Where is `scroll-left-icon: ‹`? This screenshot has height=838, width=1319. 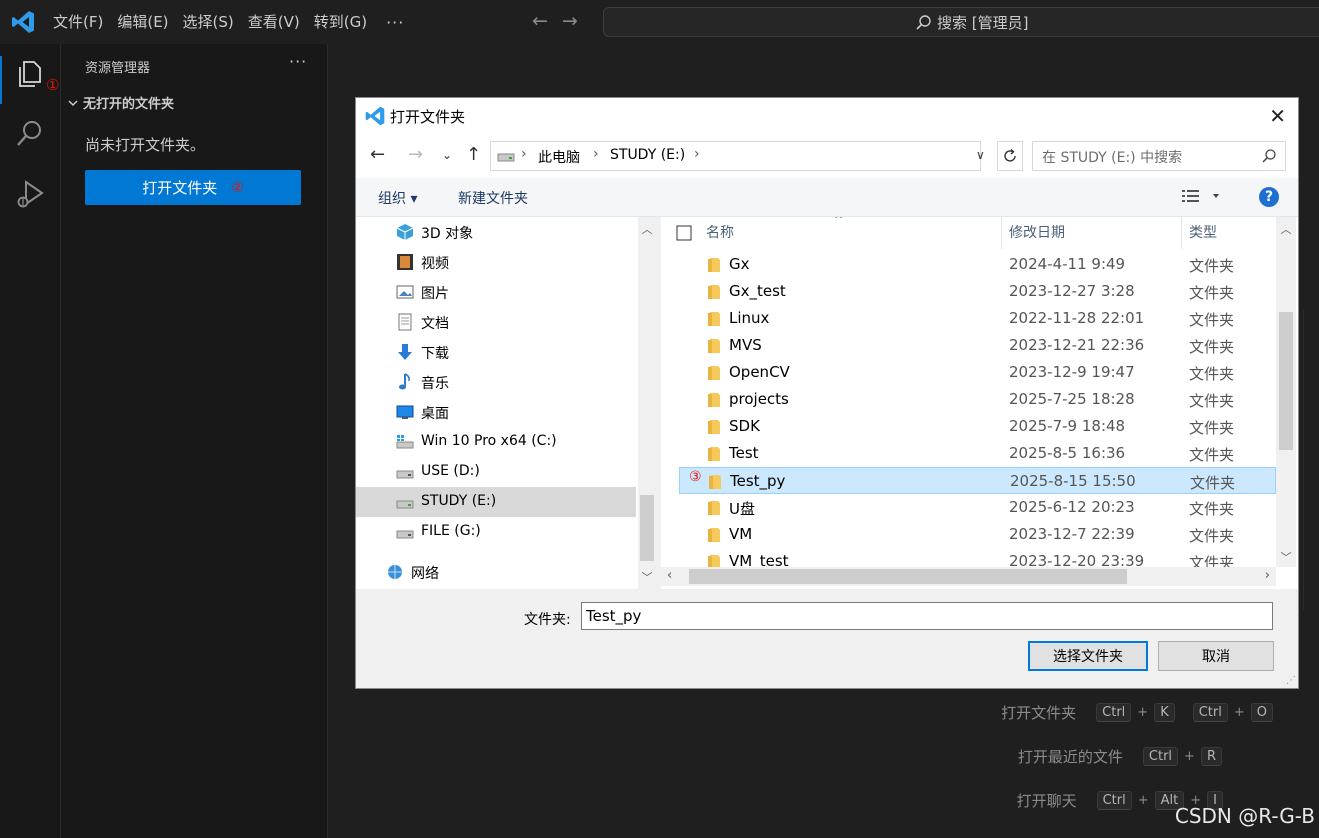 scroll-left-icon: ‹ is located at coordinates (669, 575).